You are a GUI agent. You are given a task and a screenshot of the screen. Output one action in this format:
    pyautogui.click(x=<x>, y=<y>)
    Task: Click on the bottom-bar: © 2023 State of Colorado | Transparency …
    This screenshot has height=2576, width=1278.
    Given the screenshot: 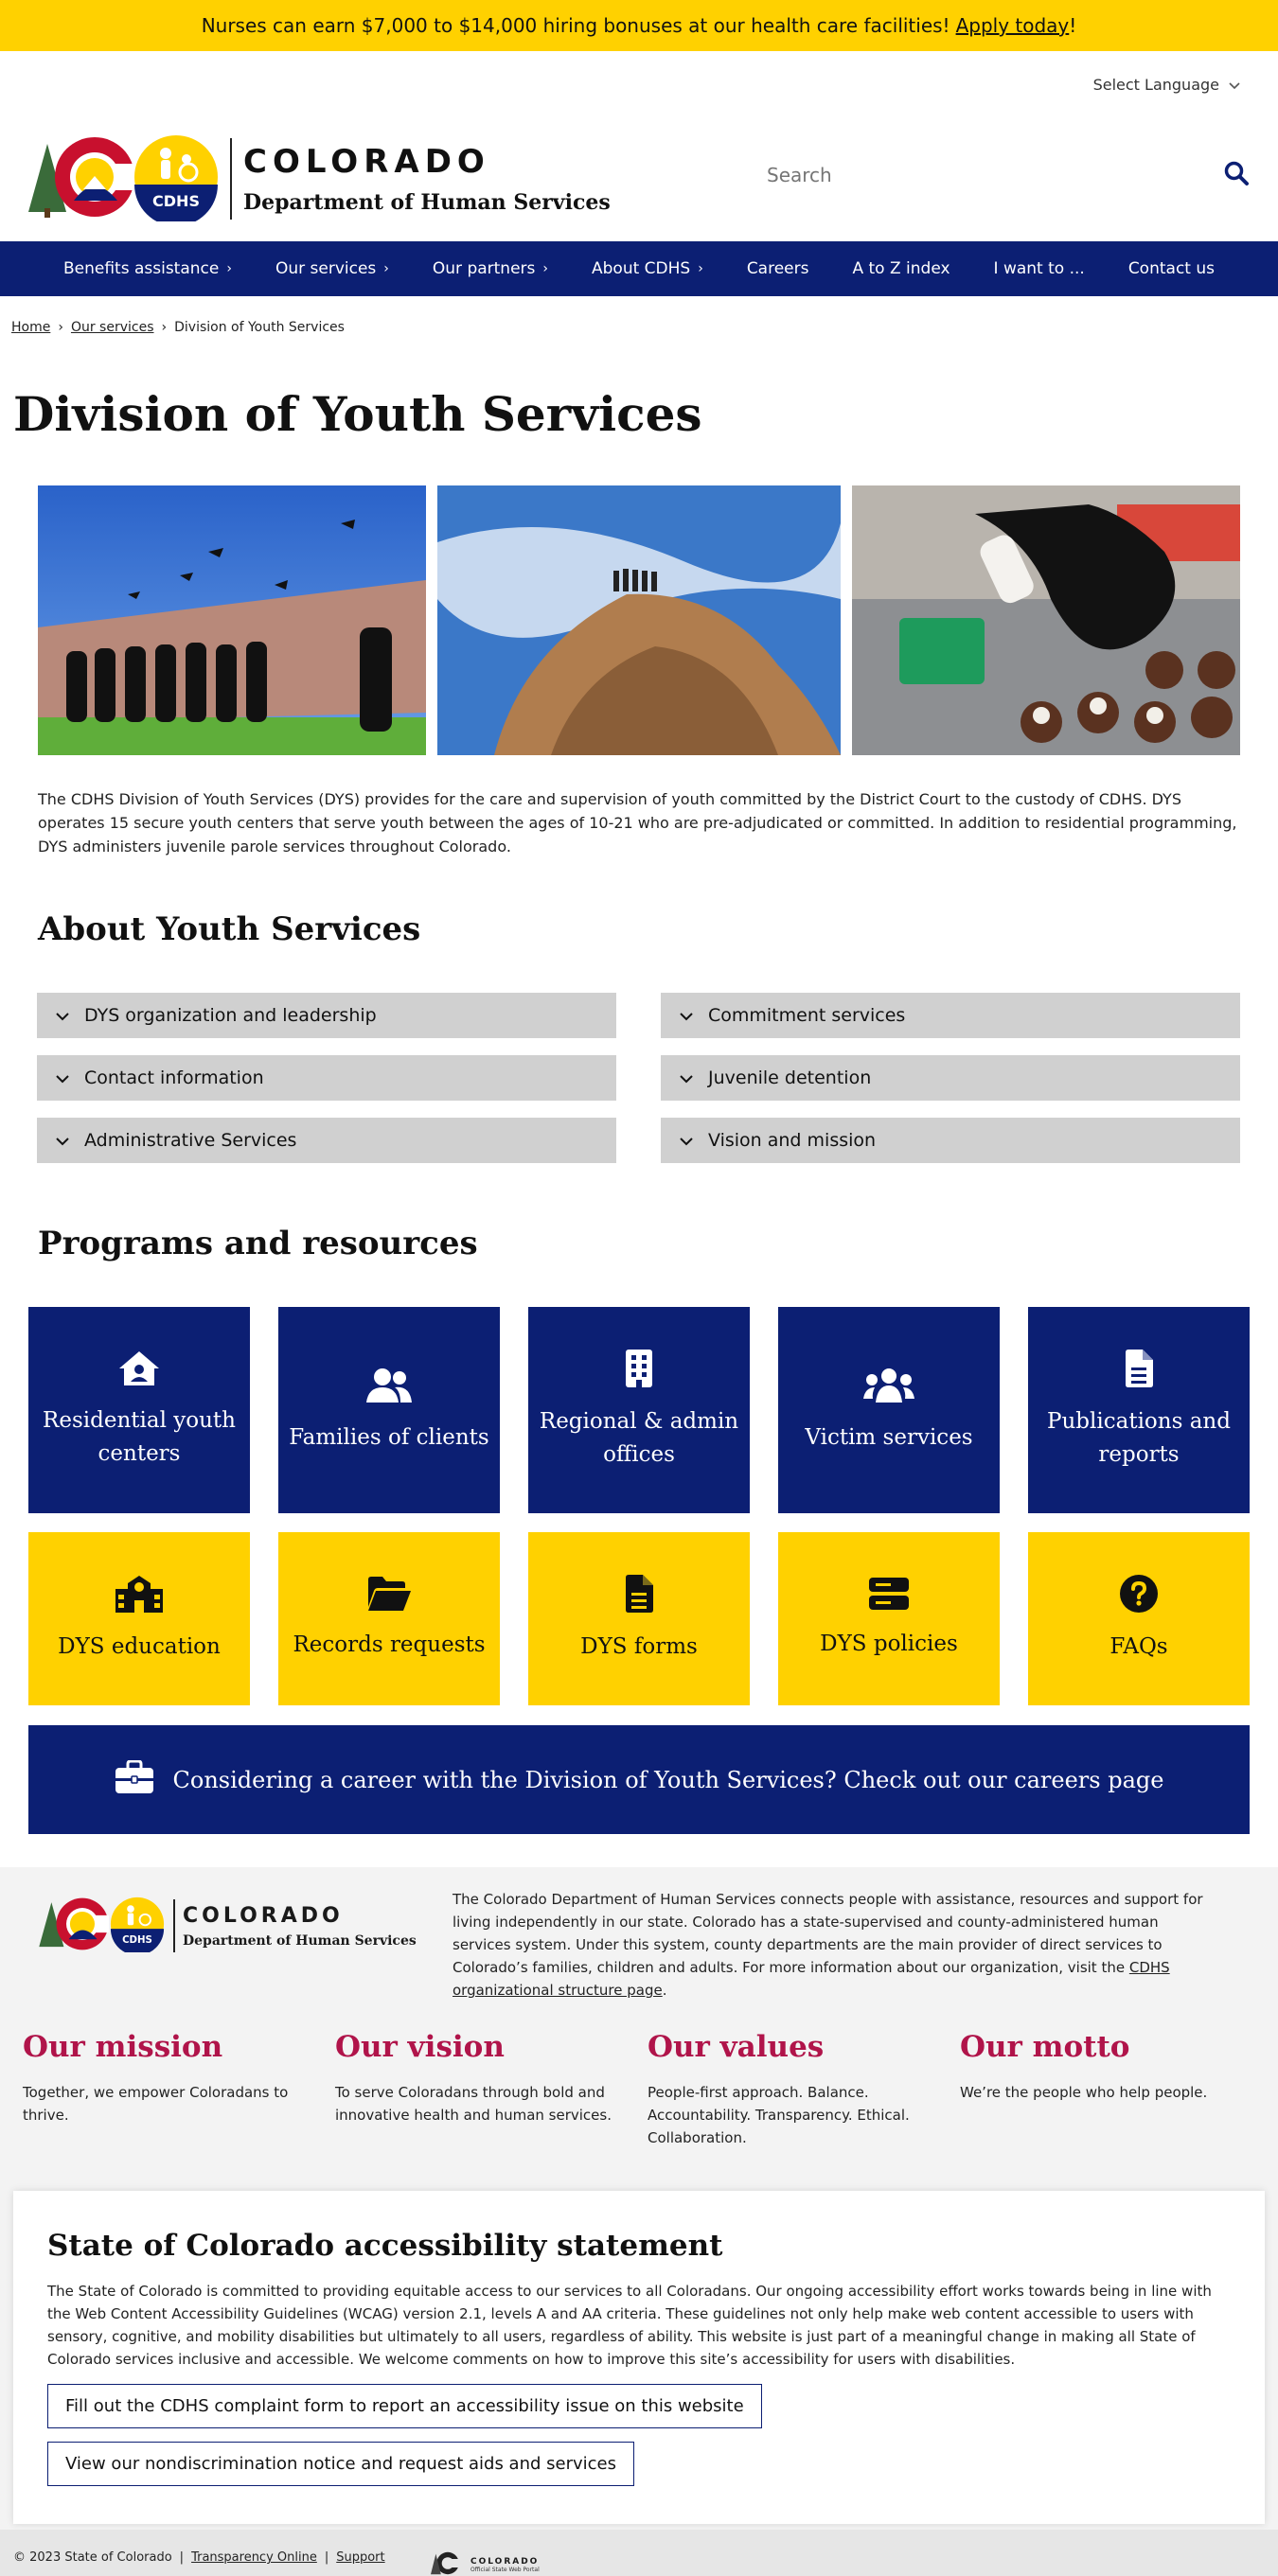 What is the action you would take?
    pyautogui.click(x=639, y=2553)
    